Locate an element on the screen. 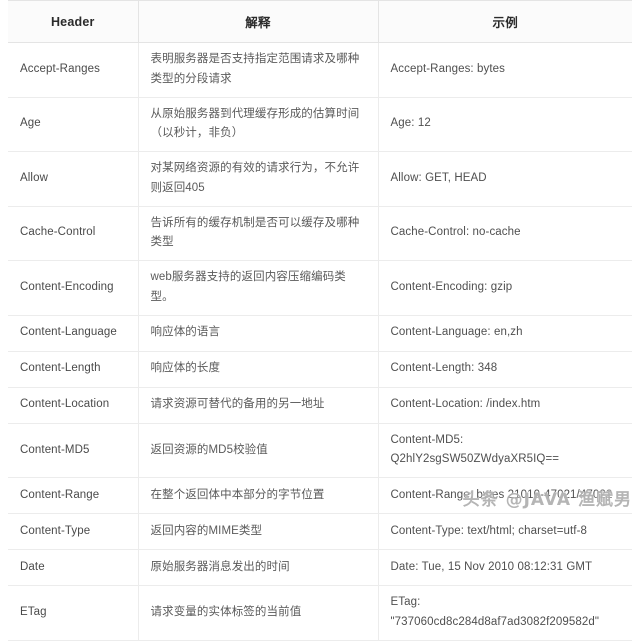 Image resolution: width=640 pixels, height=641 pixels. example-line-1: ETag: is located at coordinates (405, 602).